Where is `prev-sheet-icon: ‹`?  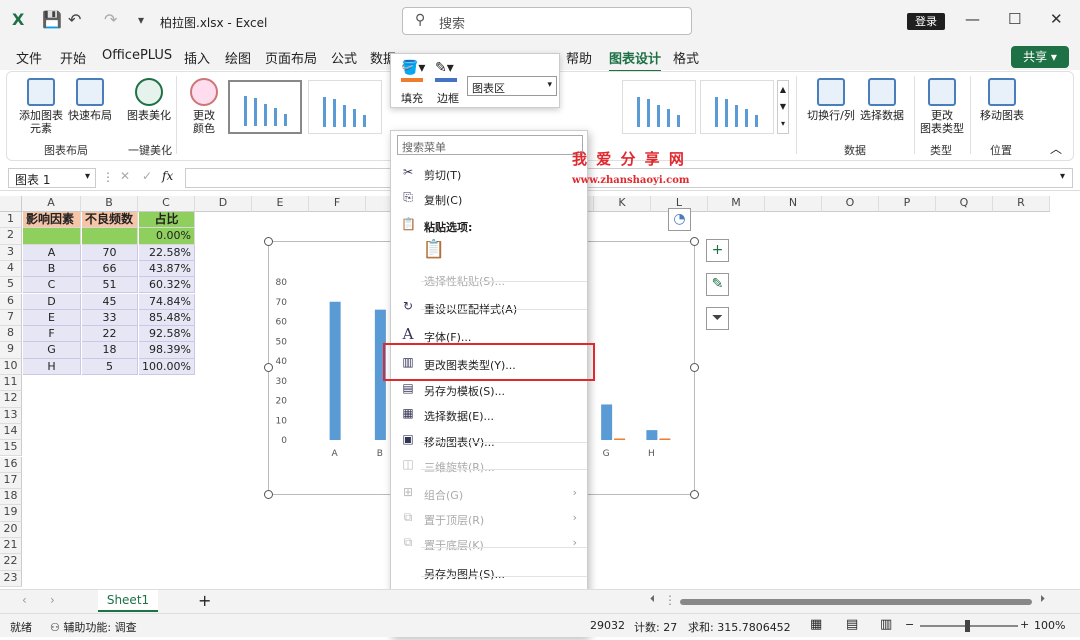 prev-sheet-icon: ‹ is located at coordinates (24, 600).